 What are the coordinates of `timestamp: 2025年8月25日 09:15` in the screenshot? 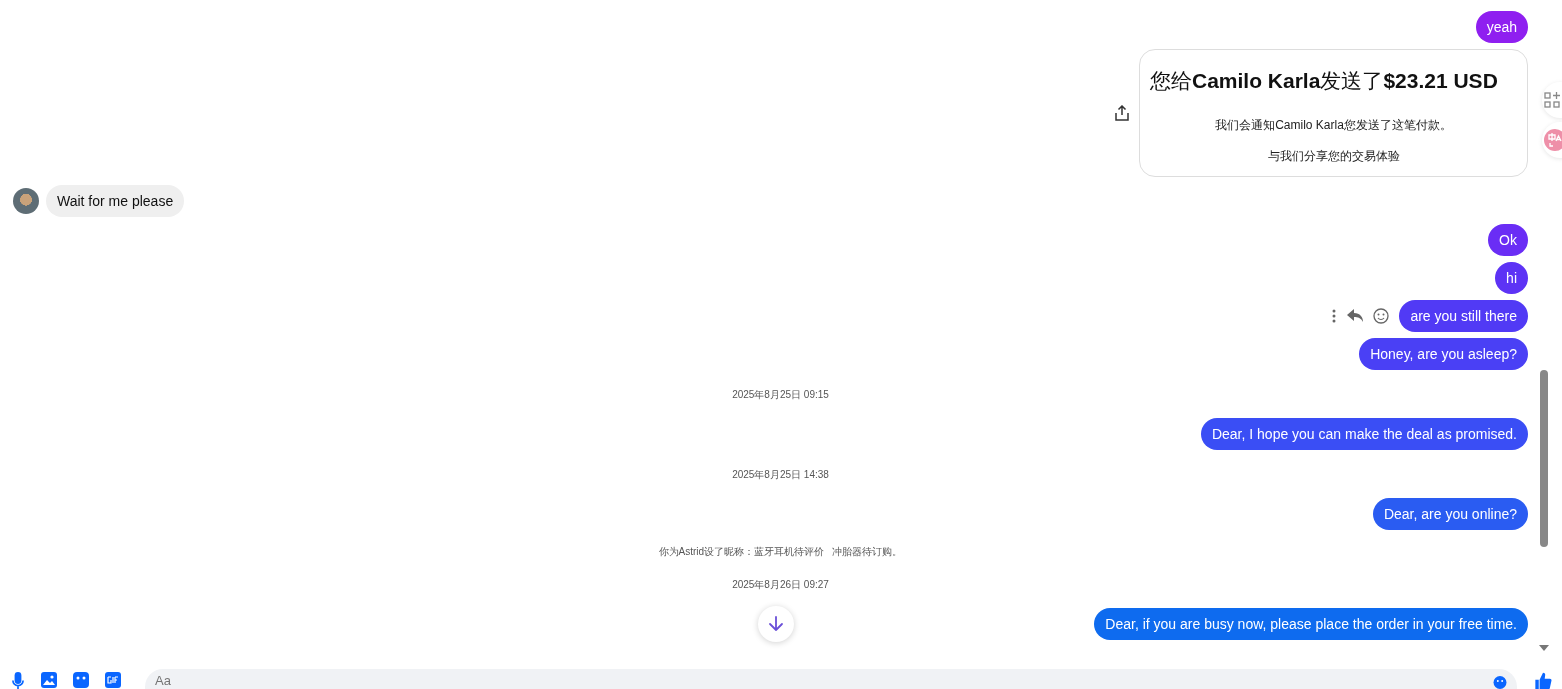 It's located at (780, 395).